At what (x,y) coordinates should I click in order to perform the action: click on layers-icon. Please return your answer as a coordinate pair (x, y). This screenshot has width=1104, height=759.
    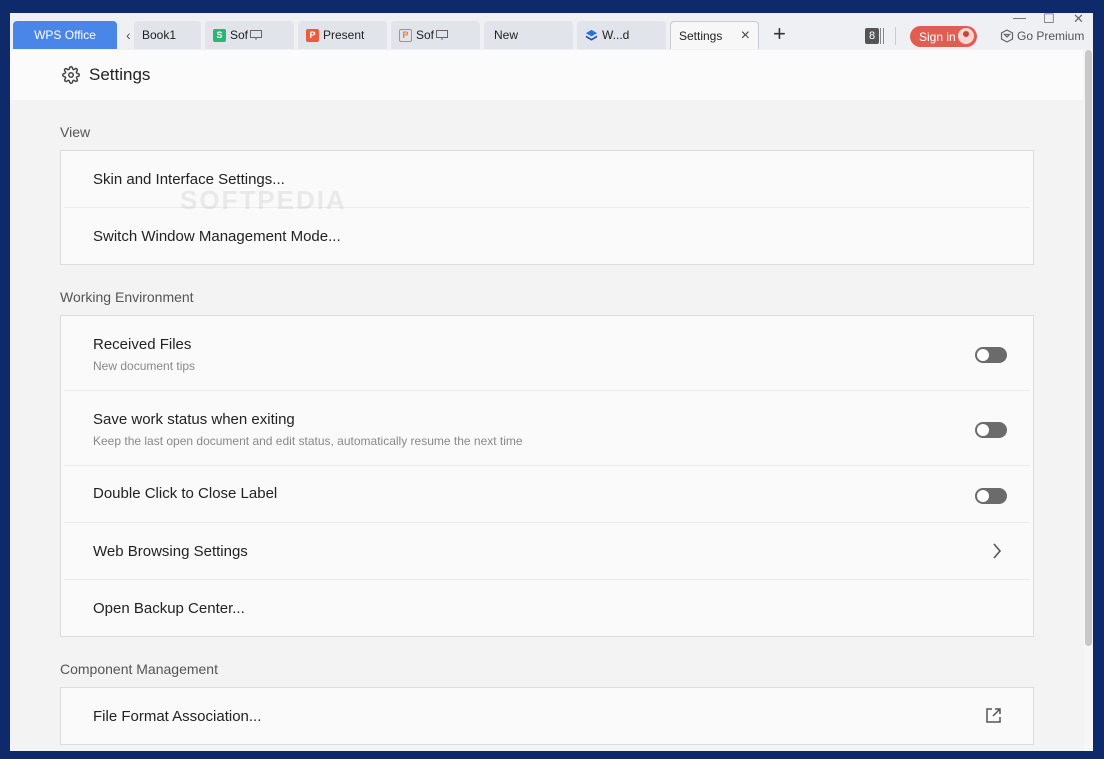
    Looking at the image, I should click on (591, 35).